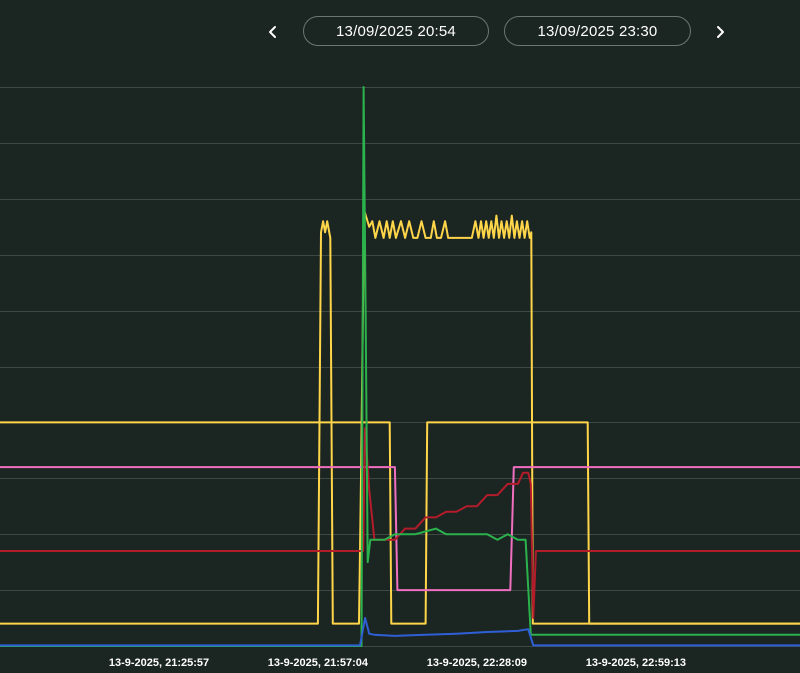  What do you see at coordinates (477, 663) in the screenshot?
I see `x-tick-label: 13-9-2025, 22:28:09` at bounding box center [477, 663].